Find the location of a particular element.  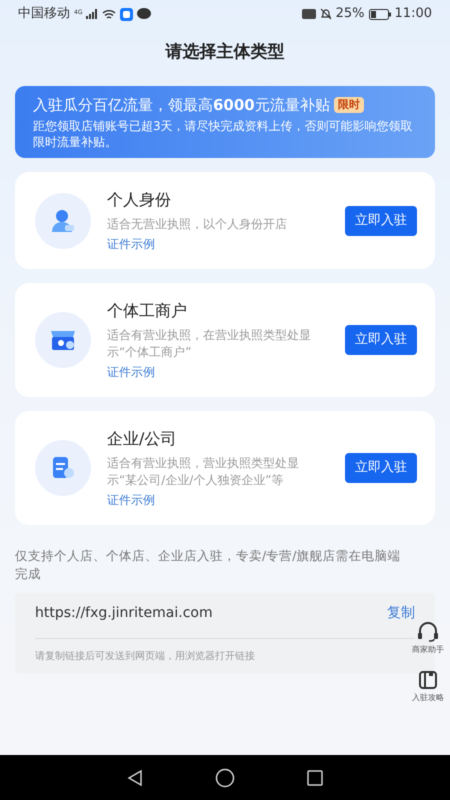

floating-shortcut: 商家助手 is located at coordinates (428, 639).